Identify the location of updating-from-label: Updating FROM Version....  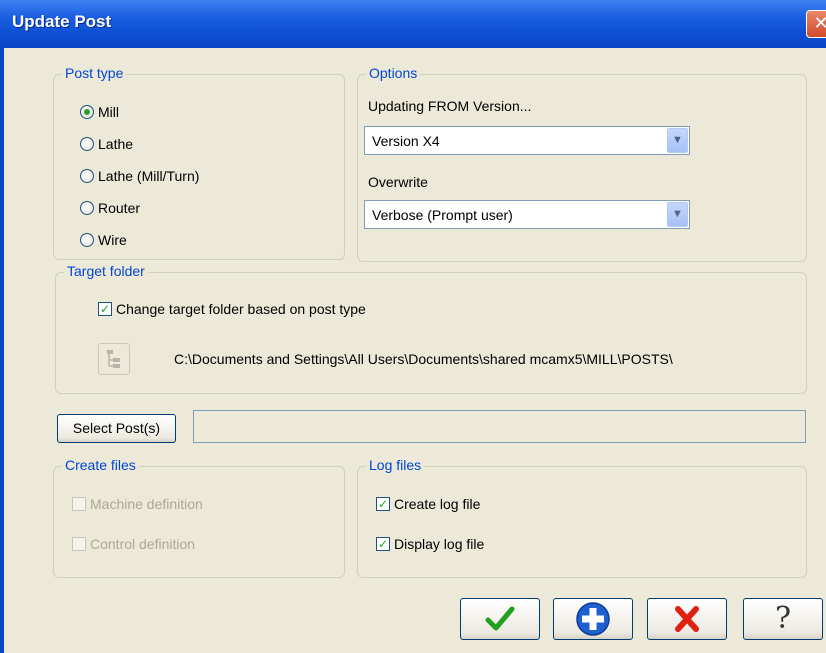
(450, 106).